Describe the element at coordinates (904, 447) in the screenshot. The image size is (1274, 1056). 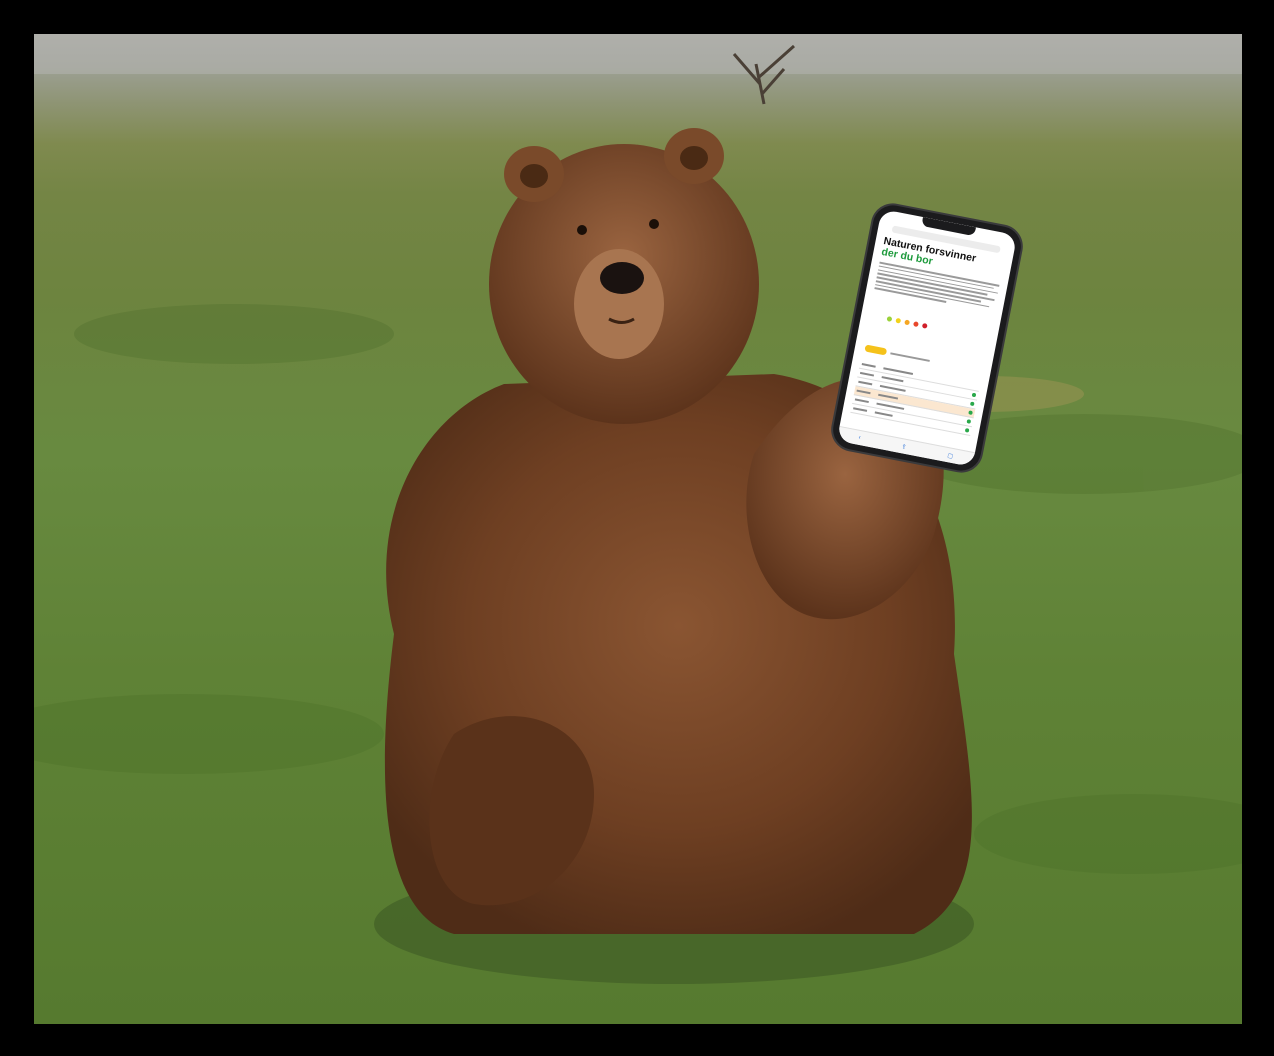
I see `share-icon: ⇪` at that location.